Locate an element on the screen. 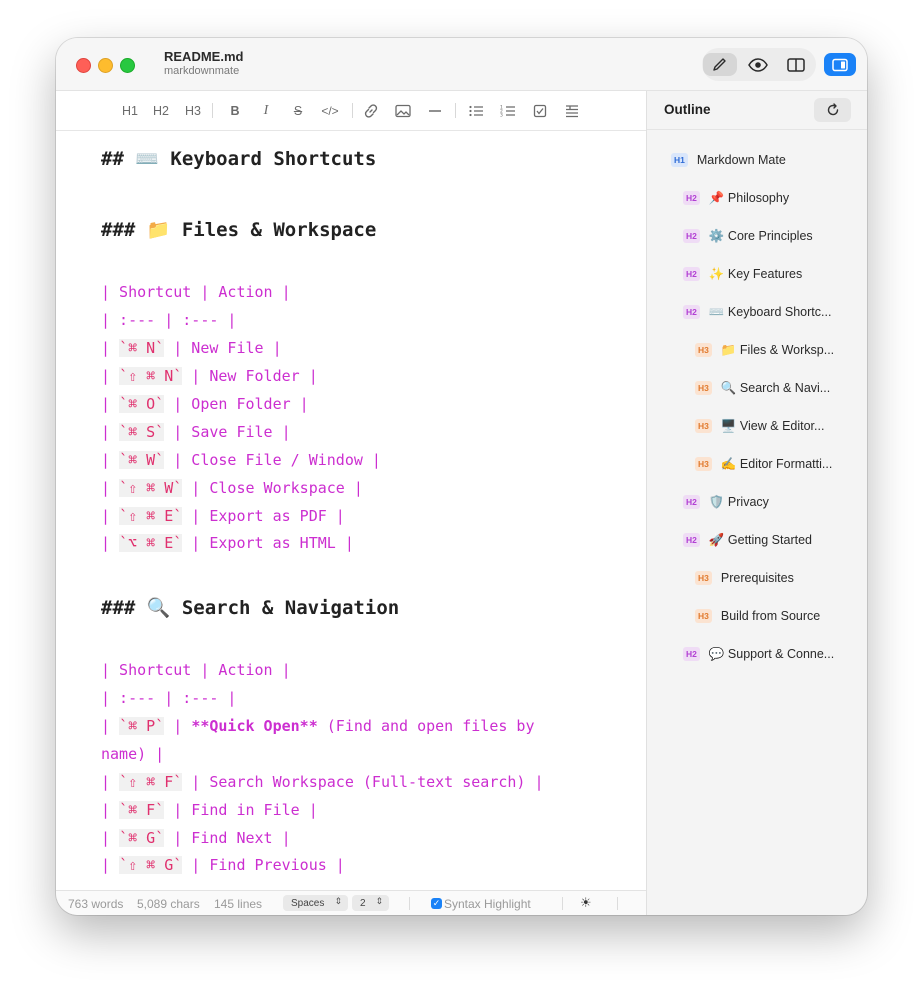  editor-line: | `⇧ ⌘ W` | Close Workspace | is located at coordinates (232, 488).